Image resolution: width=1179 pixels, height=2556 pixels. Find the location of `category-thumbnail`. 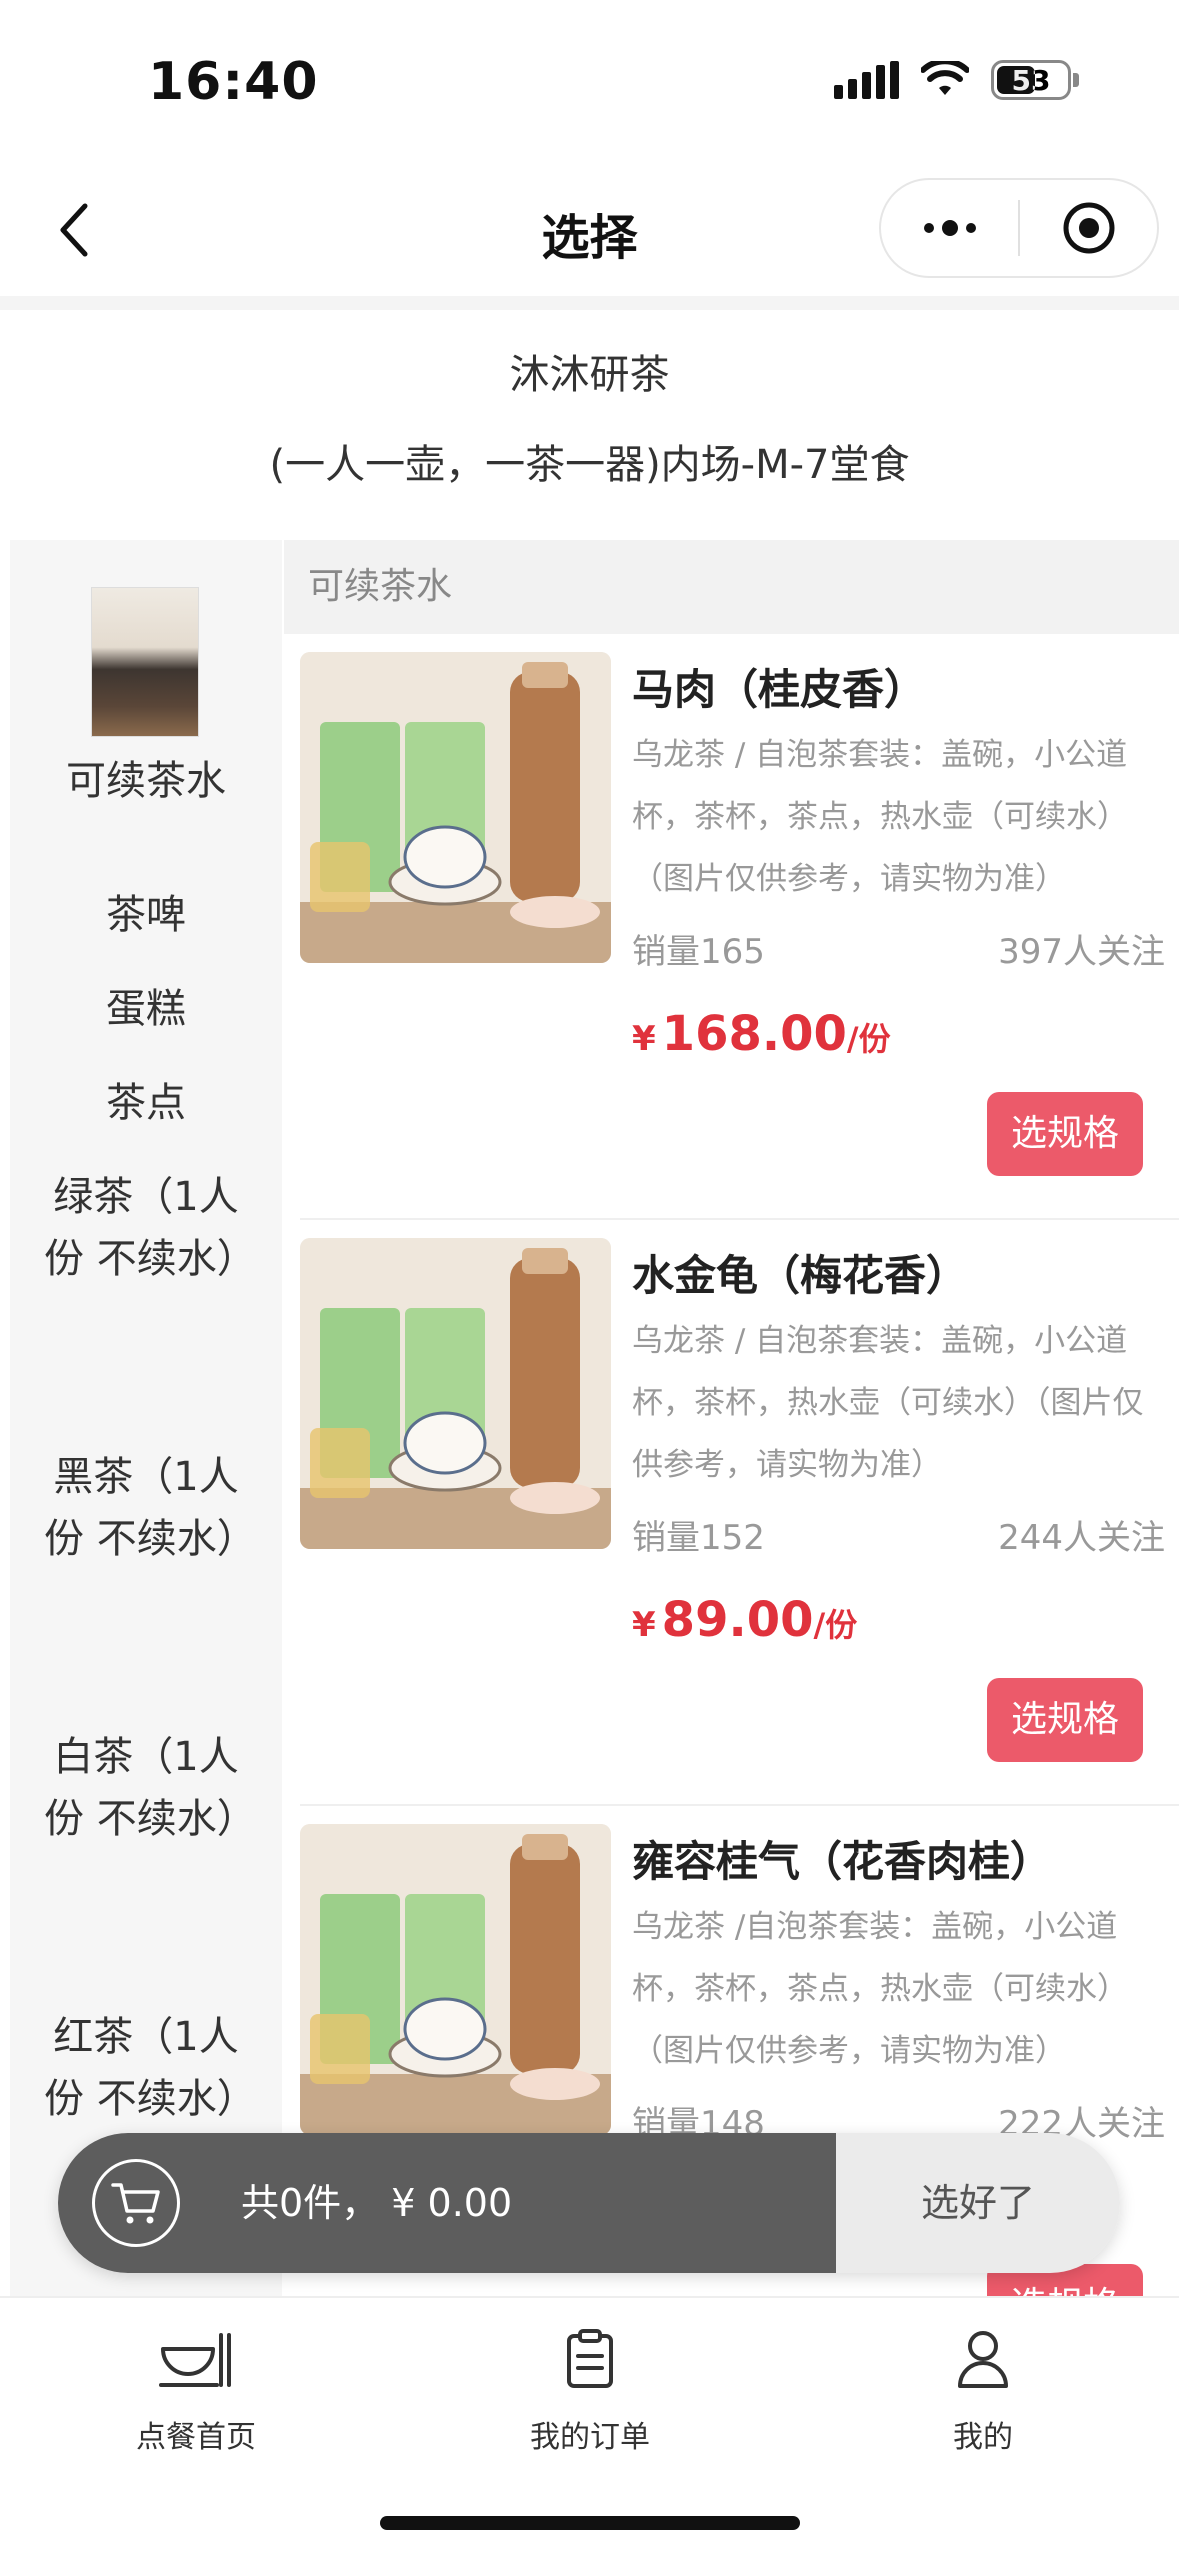

category-thumbnail is located at coordinates (145, 662).